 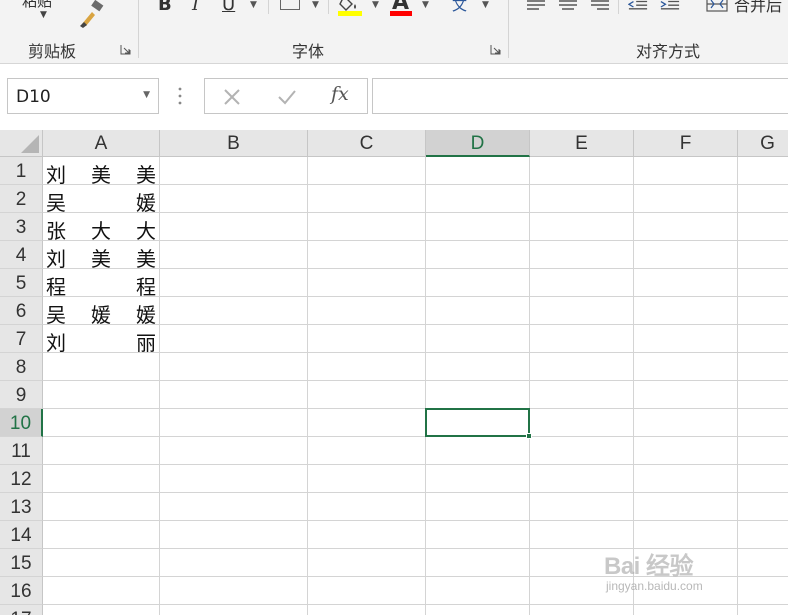 What do you see at coordinates (717, 6) in the screenshot?
I see `merge-center-icon` at bounding box center [717, 6].